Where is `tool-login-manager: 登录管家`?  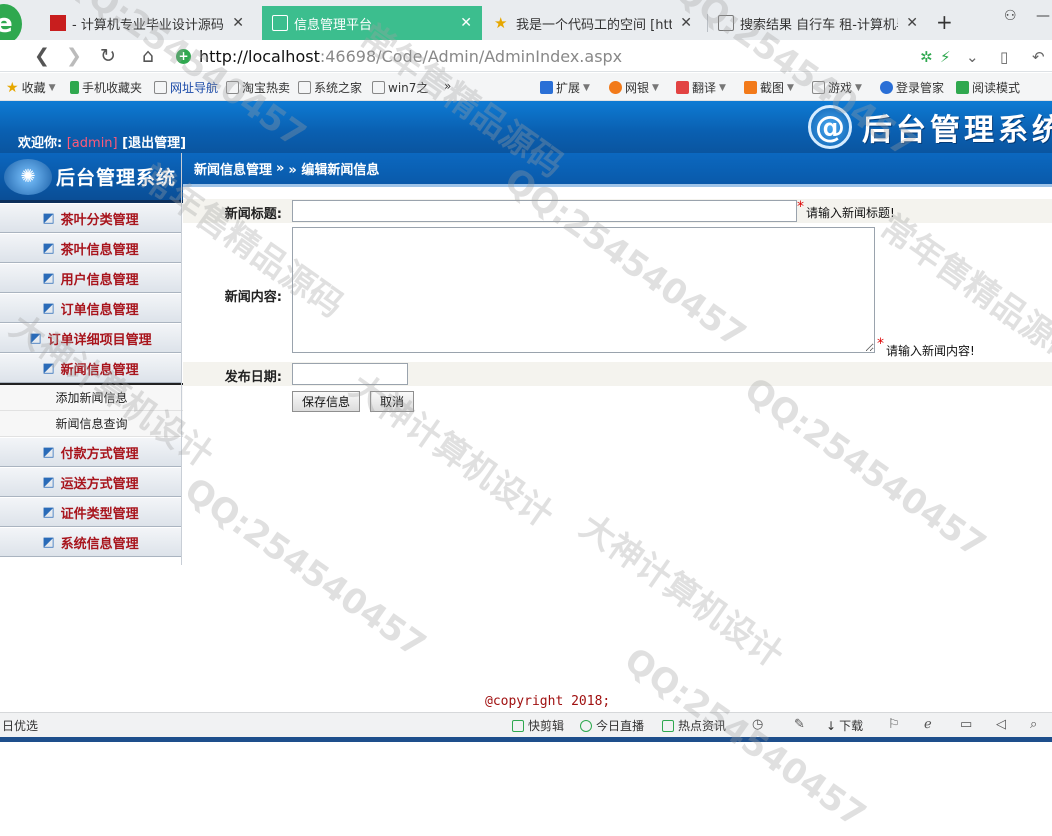
tool-login-manager: 登录管家 is located at coordinates (912, 87).